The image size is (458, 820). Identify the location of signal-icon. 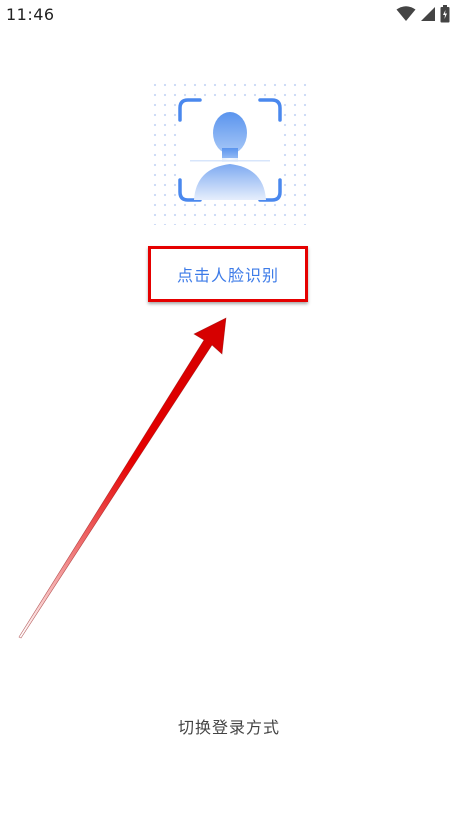
(428, 14).